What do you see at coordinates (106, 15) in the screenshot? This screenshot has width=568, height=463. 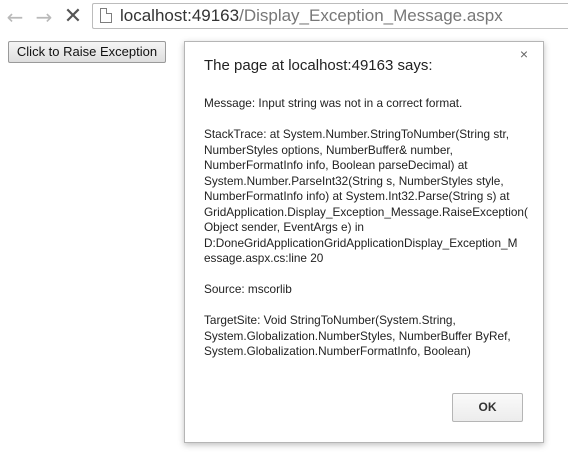 I see `page-icon` at bounding box center [106, 15].